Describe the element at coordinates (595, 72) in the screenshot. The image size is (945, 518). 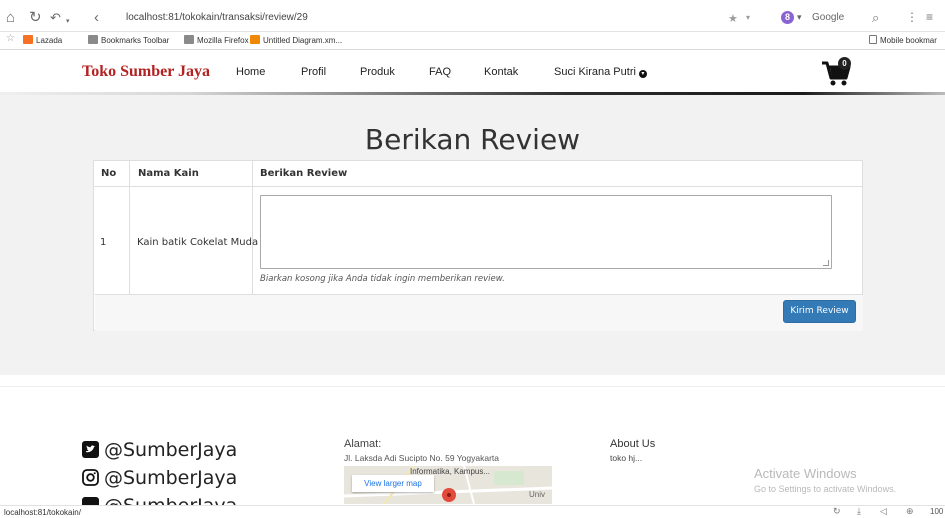
I see `user-name: Suci Kirana Putri` at that location.